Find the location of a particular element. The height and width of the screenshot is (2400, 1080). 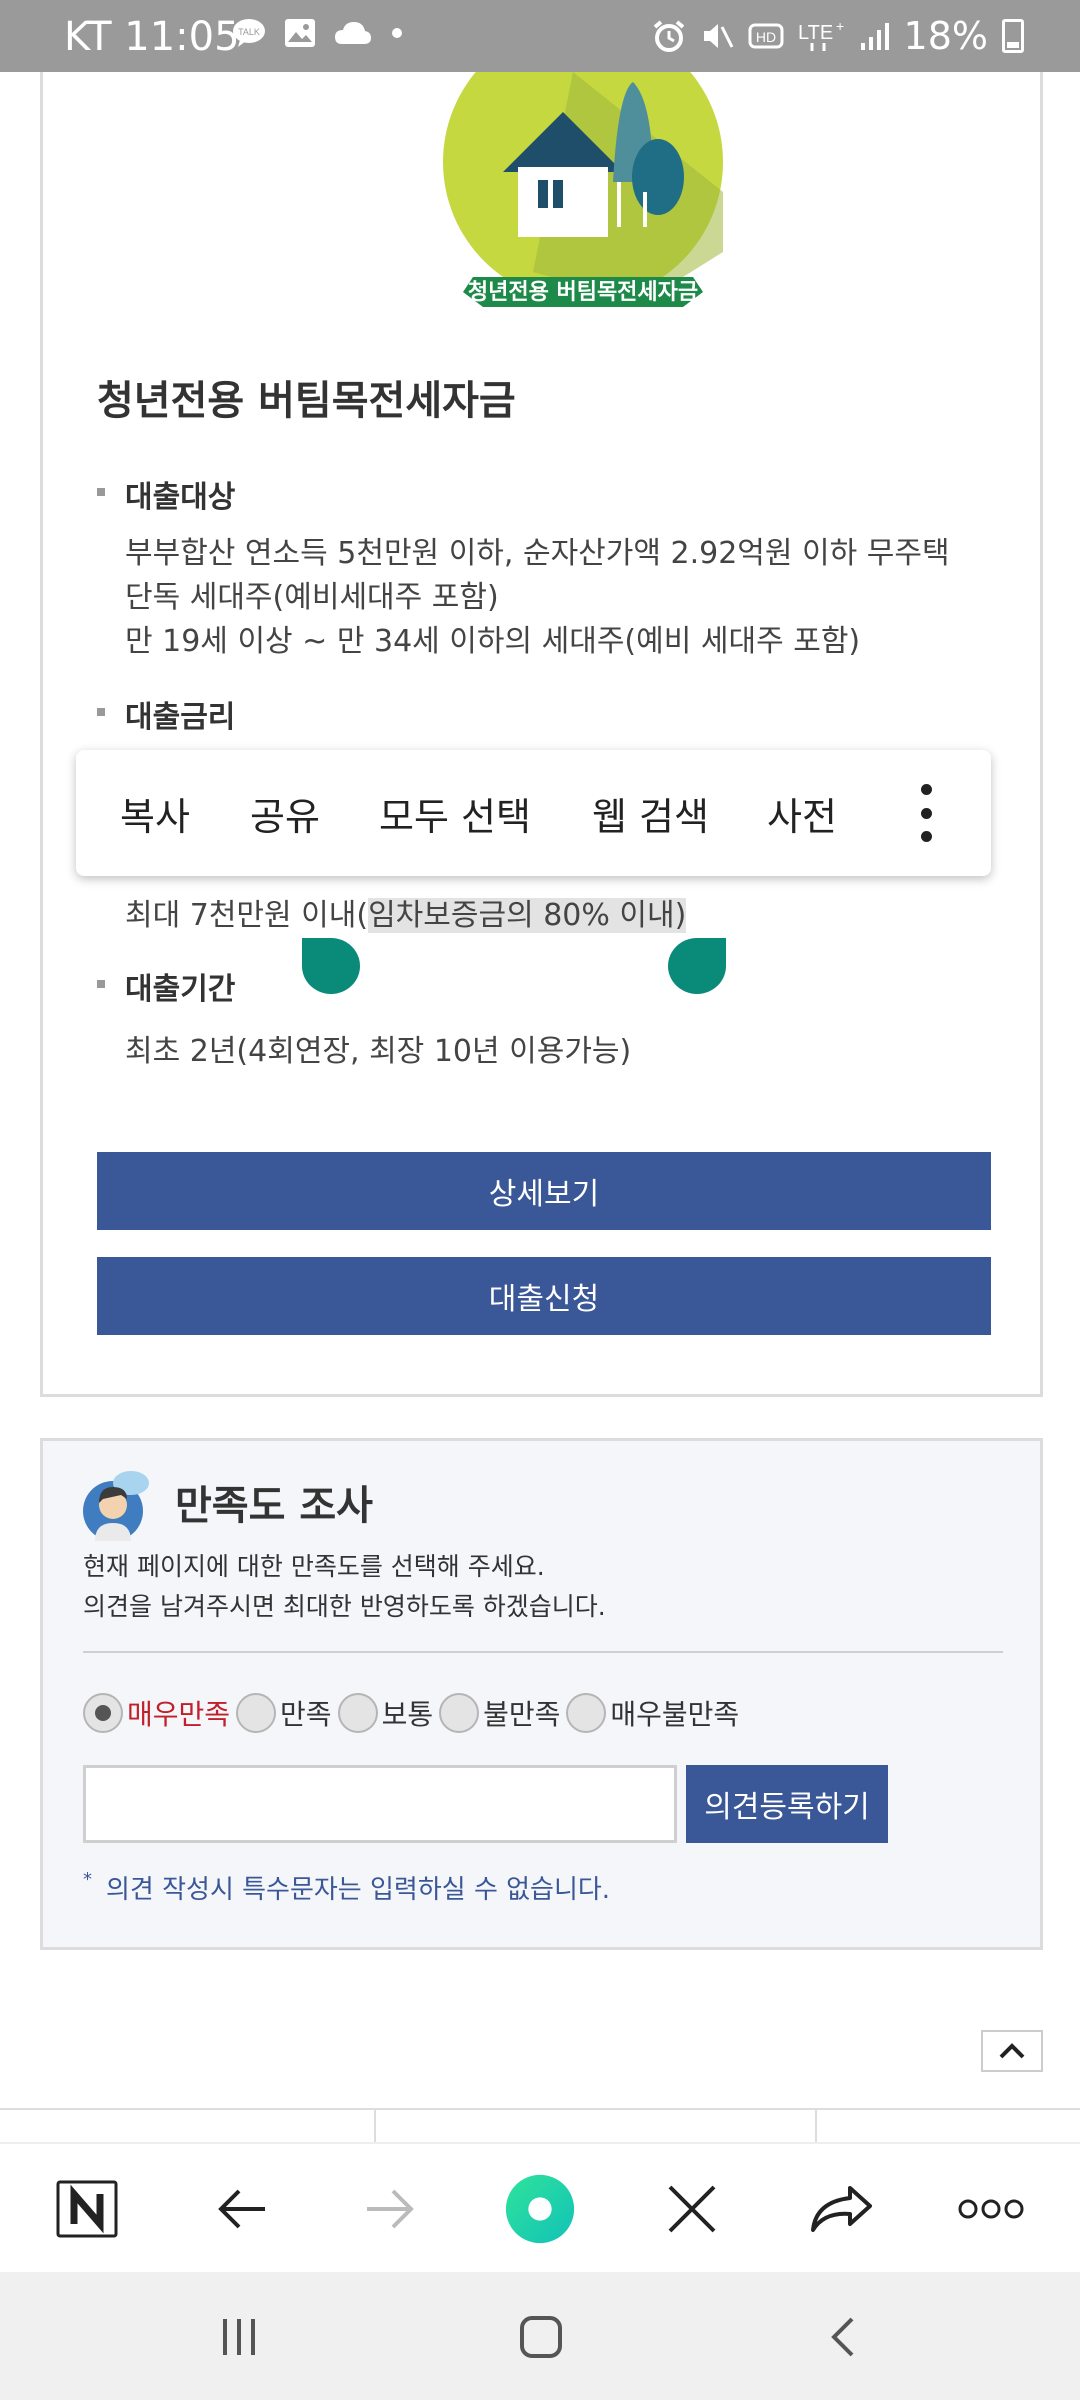

survey-note: * 의견 작성시 특수문자는 입력하실 수 없습니다. is located at coordinates (346, 1887).